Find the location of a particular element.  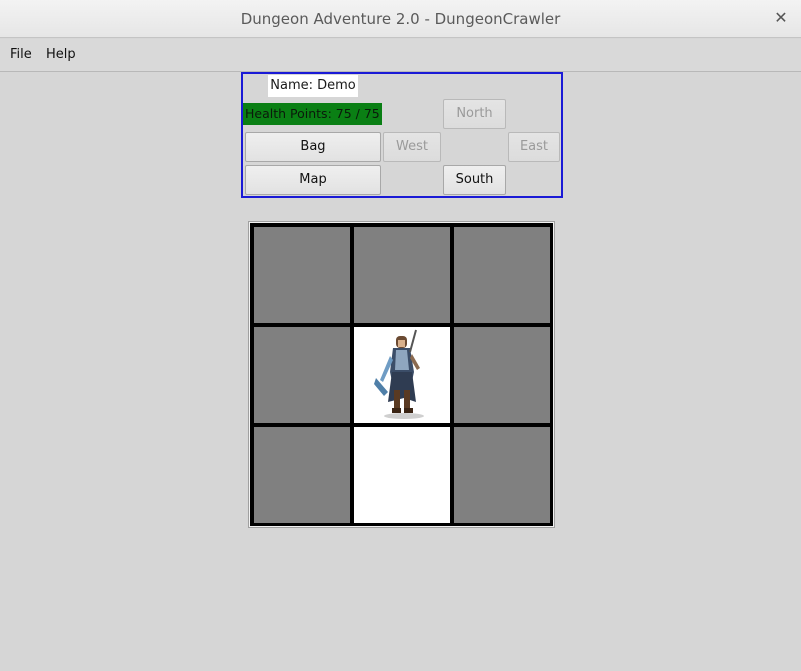

title-bar: Dungeon Adventure 2.0 - DungeonCrawler ✕ is located at coordinates (400, 19).